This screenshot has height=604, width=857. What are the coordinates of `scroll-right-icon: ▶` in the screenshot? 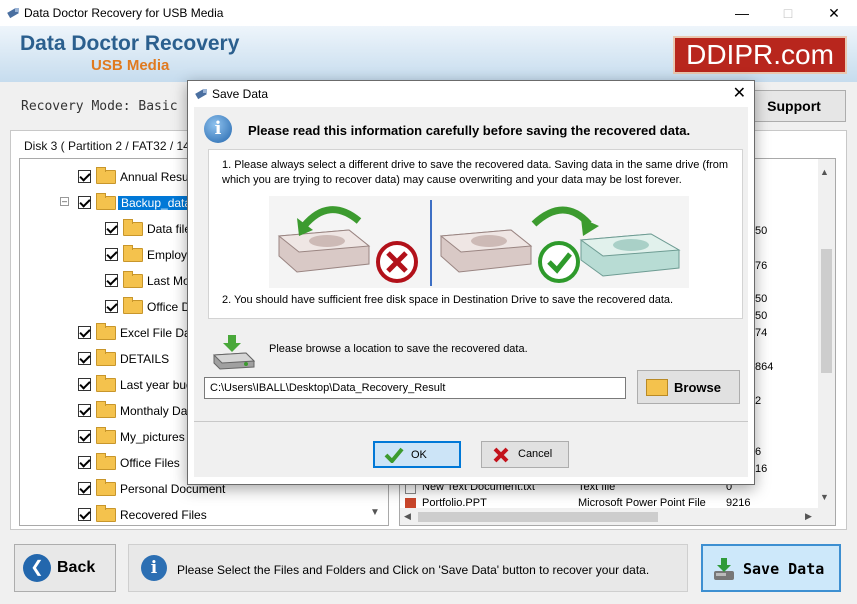 It's located at (808, 516).